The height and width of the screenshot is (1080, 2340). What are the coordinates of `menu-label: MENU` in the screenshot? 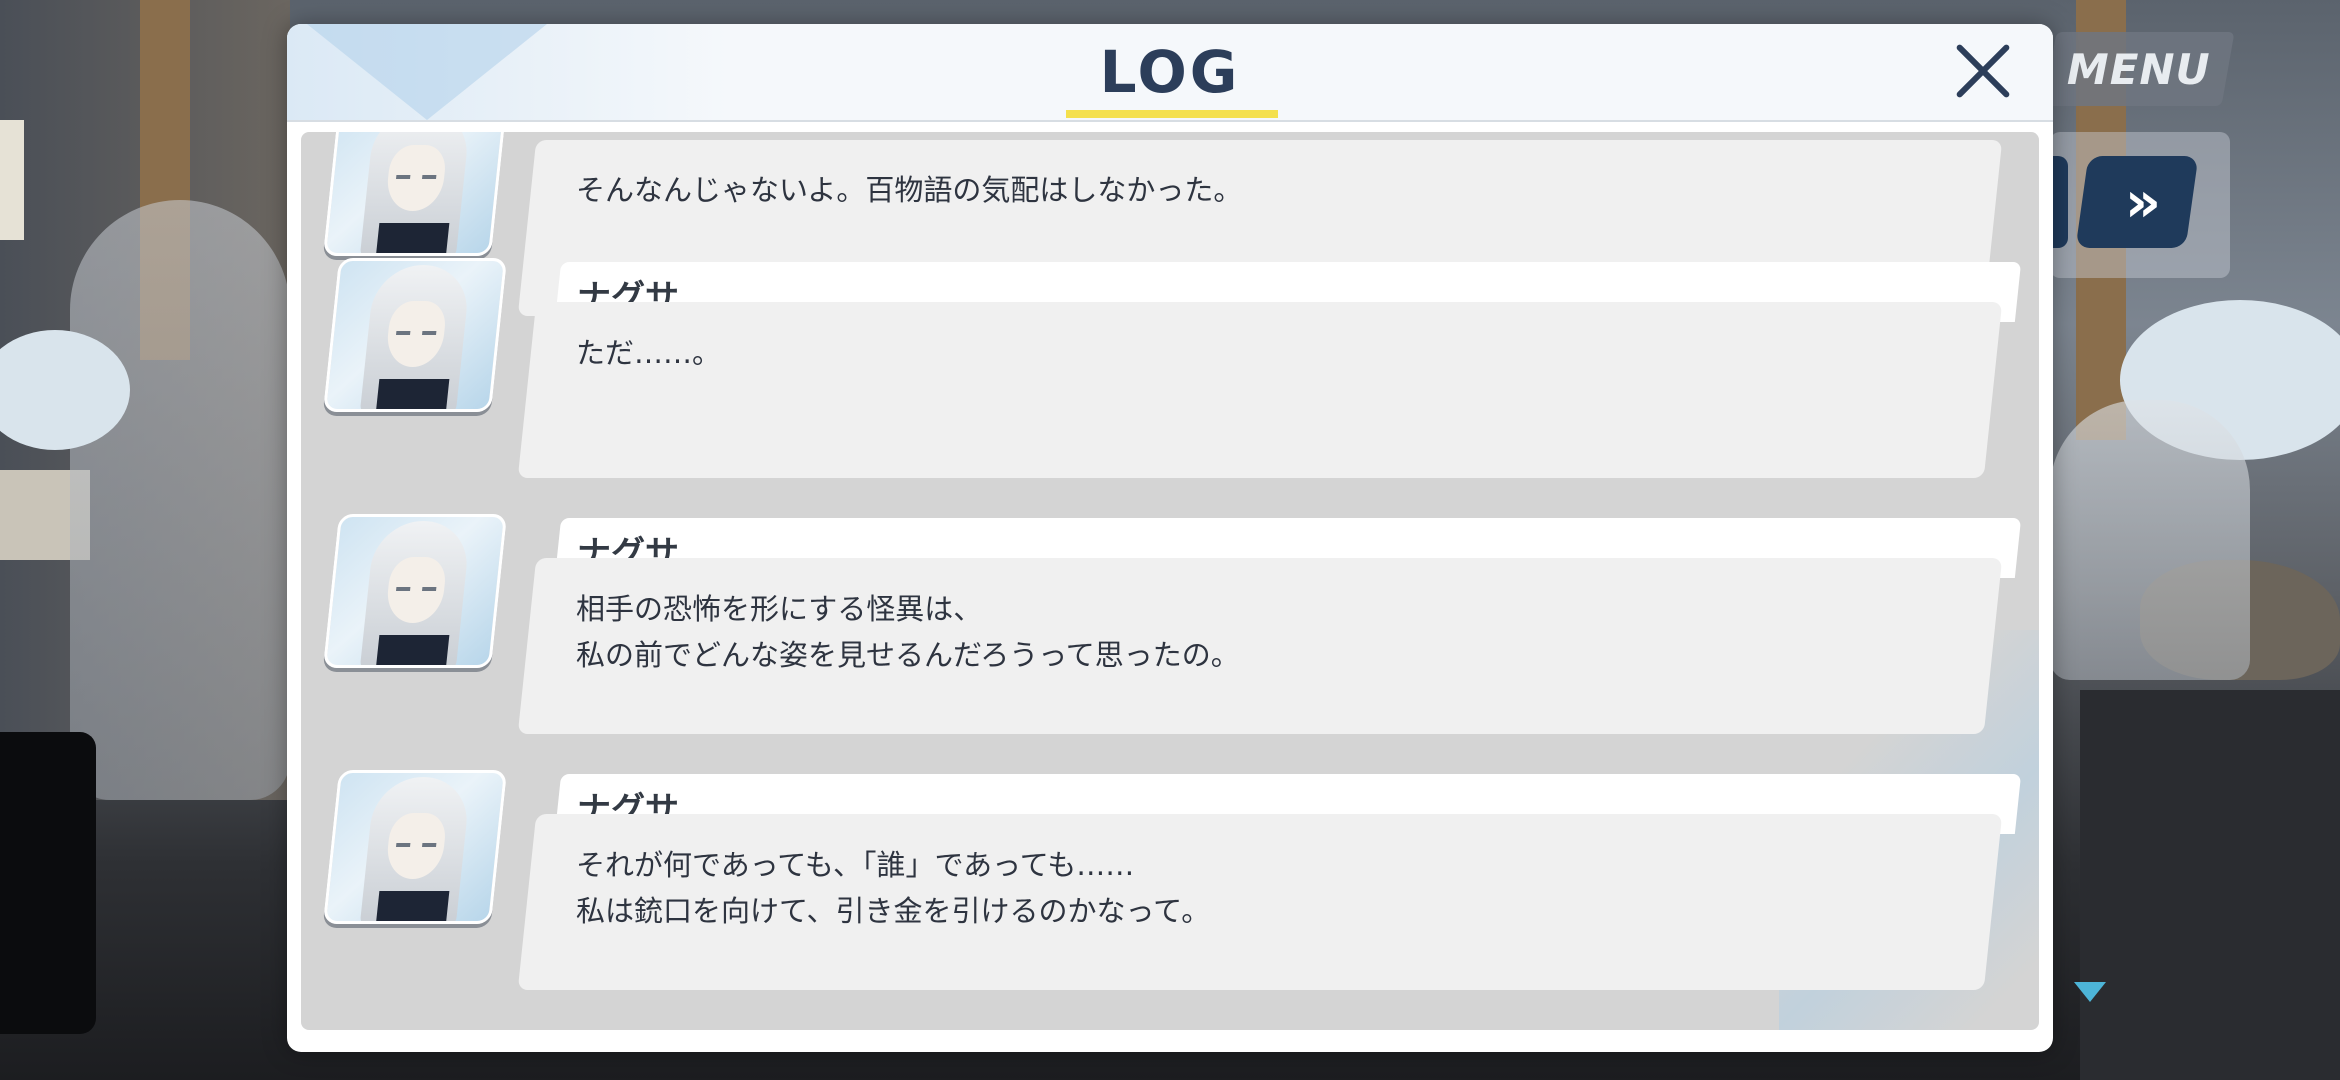 It's located at (2139, 69).